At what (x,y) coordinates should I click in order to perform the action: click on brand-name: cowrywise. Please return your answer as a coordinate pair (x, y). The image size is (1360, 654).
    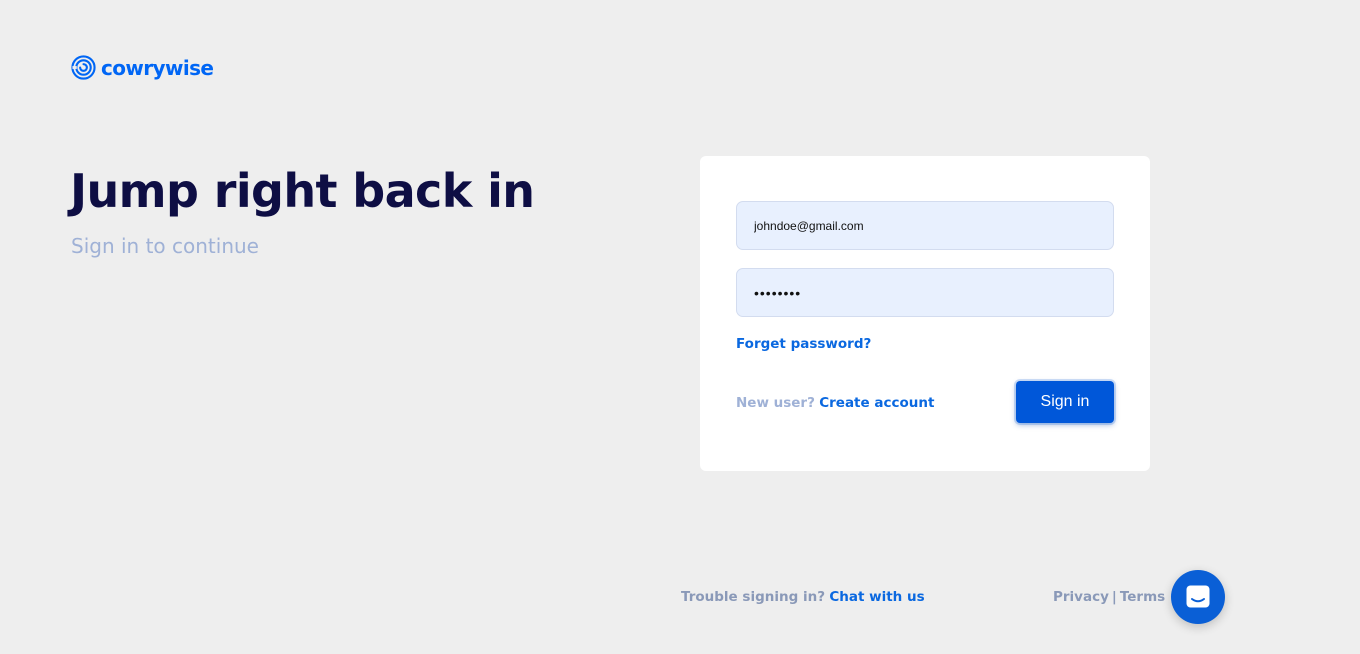
    Looking at the image, I should click on (157, 67).